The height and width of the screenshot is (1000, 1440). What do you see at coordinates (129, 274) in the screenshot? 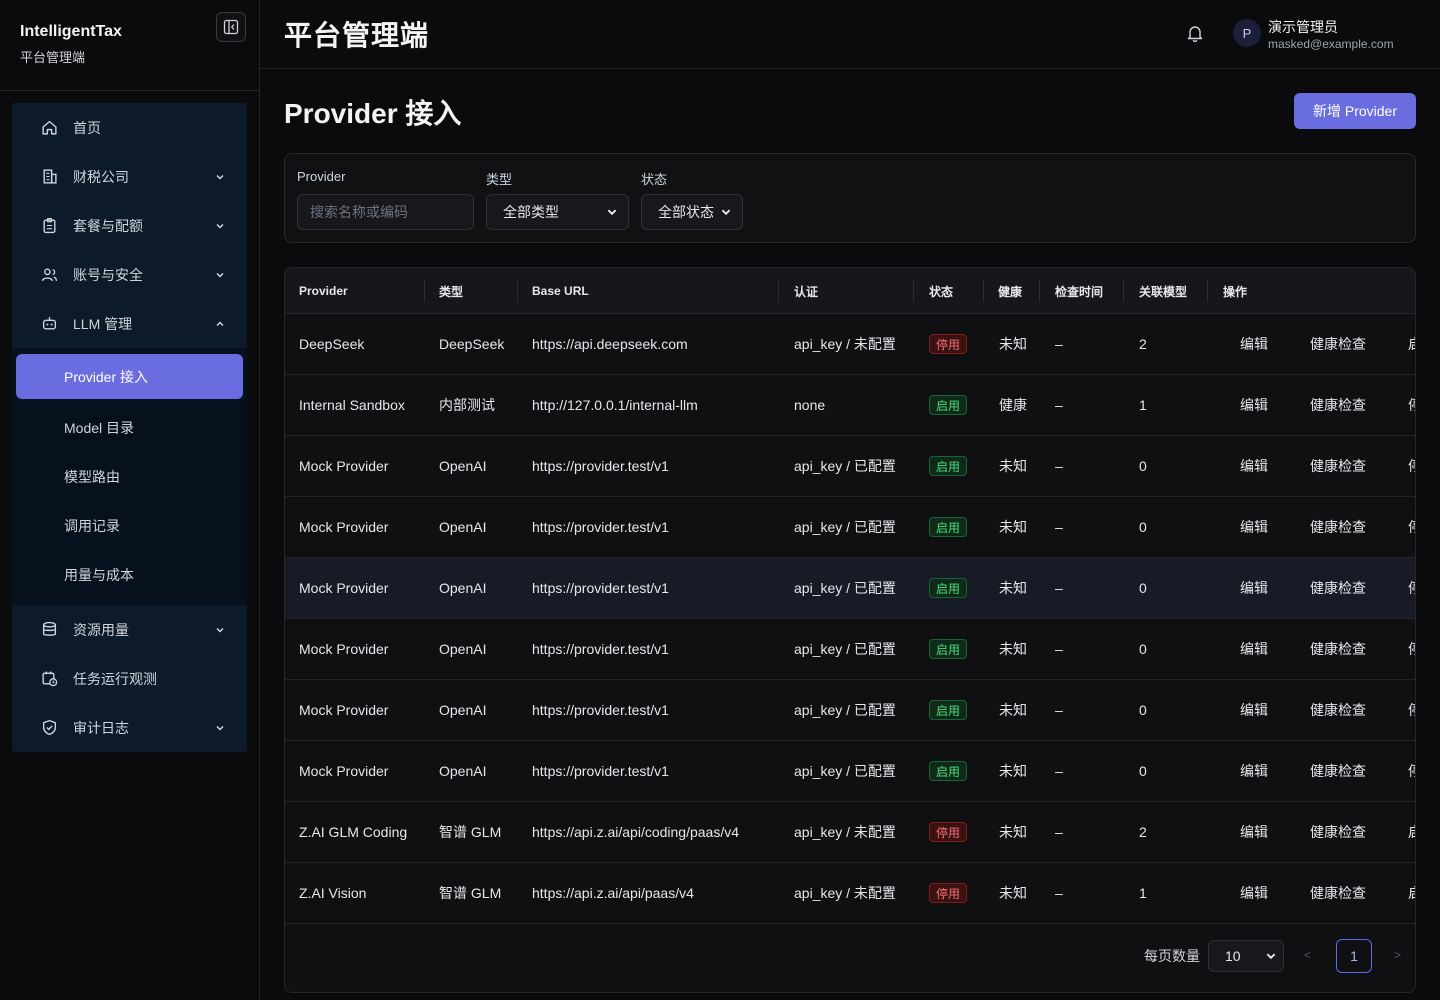
I see `sidebar-item-accounts: 账号与安全` at bounding box center [129, 274].